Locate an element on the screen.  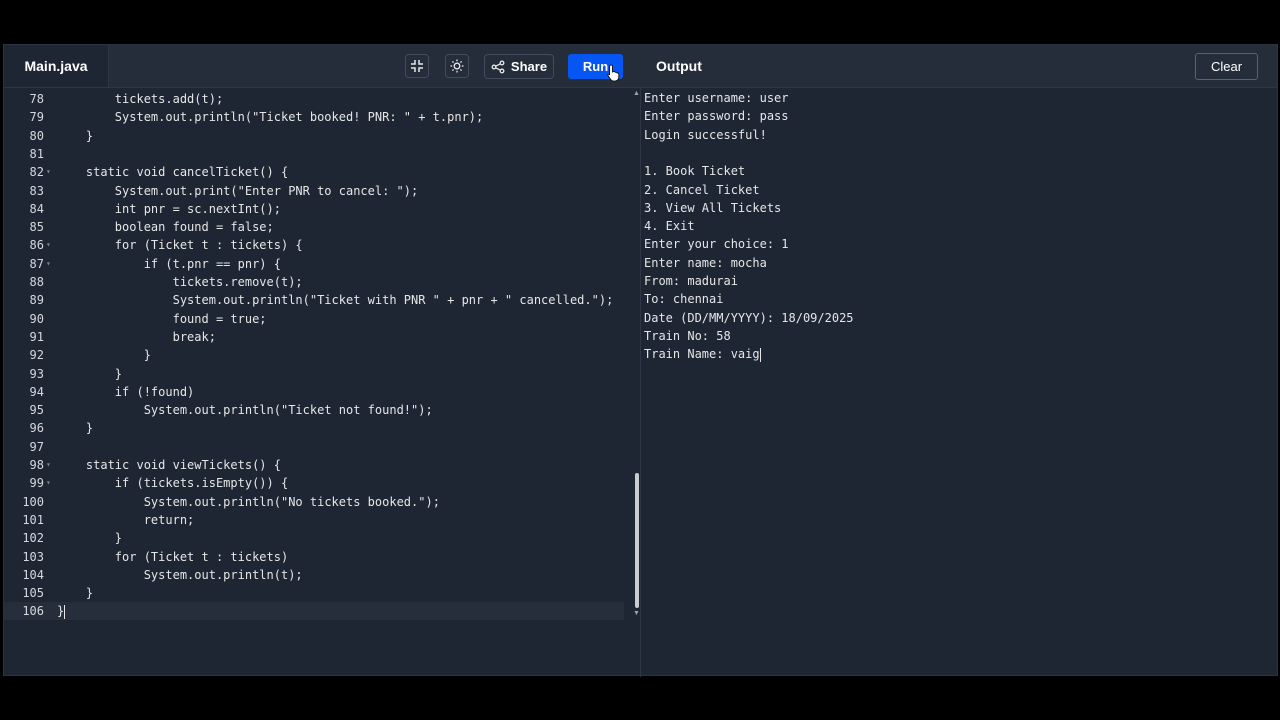
code-text: if (tickets.isEmpty()) { is located at coordinates (172, 483).